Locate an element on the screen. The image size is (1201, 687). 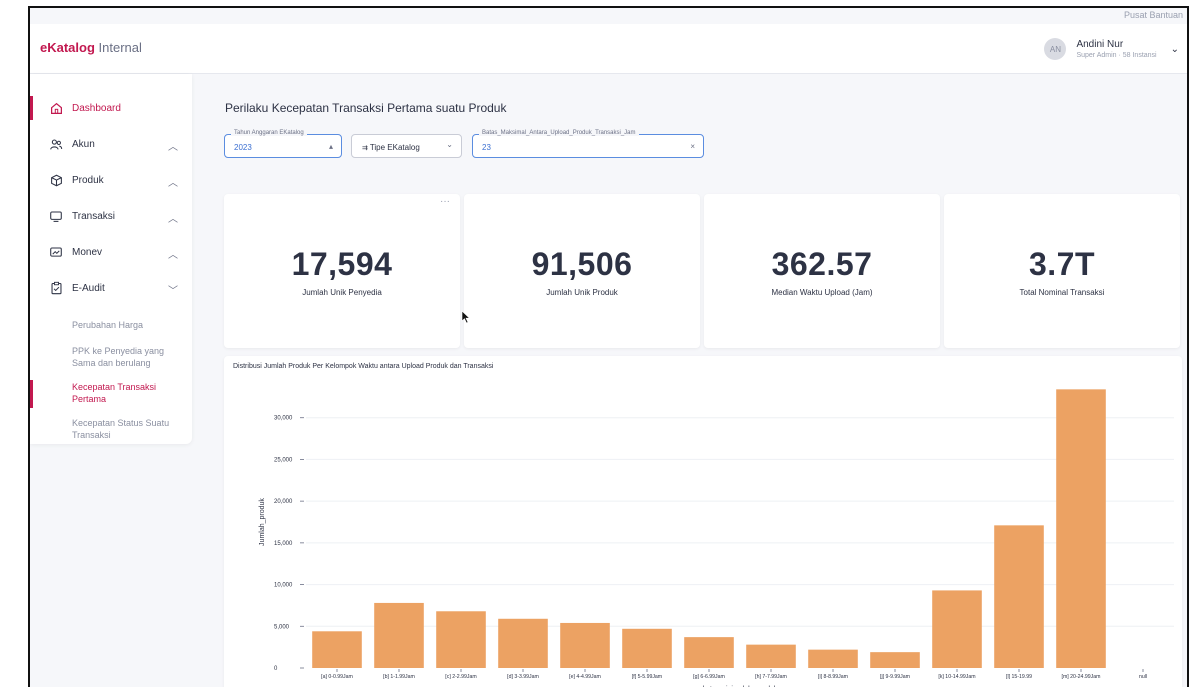
filter-tahun-anggaran: Tahun Anggaran EKatalog 2023 ▴ is located at coordinates (283, 144).